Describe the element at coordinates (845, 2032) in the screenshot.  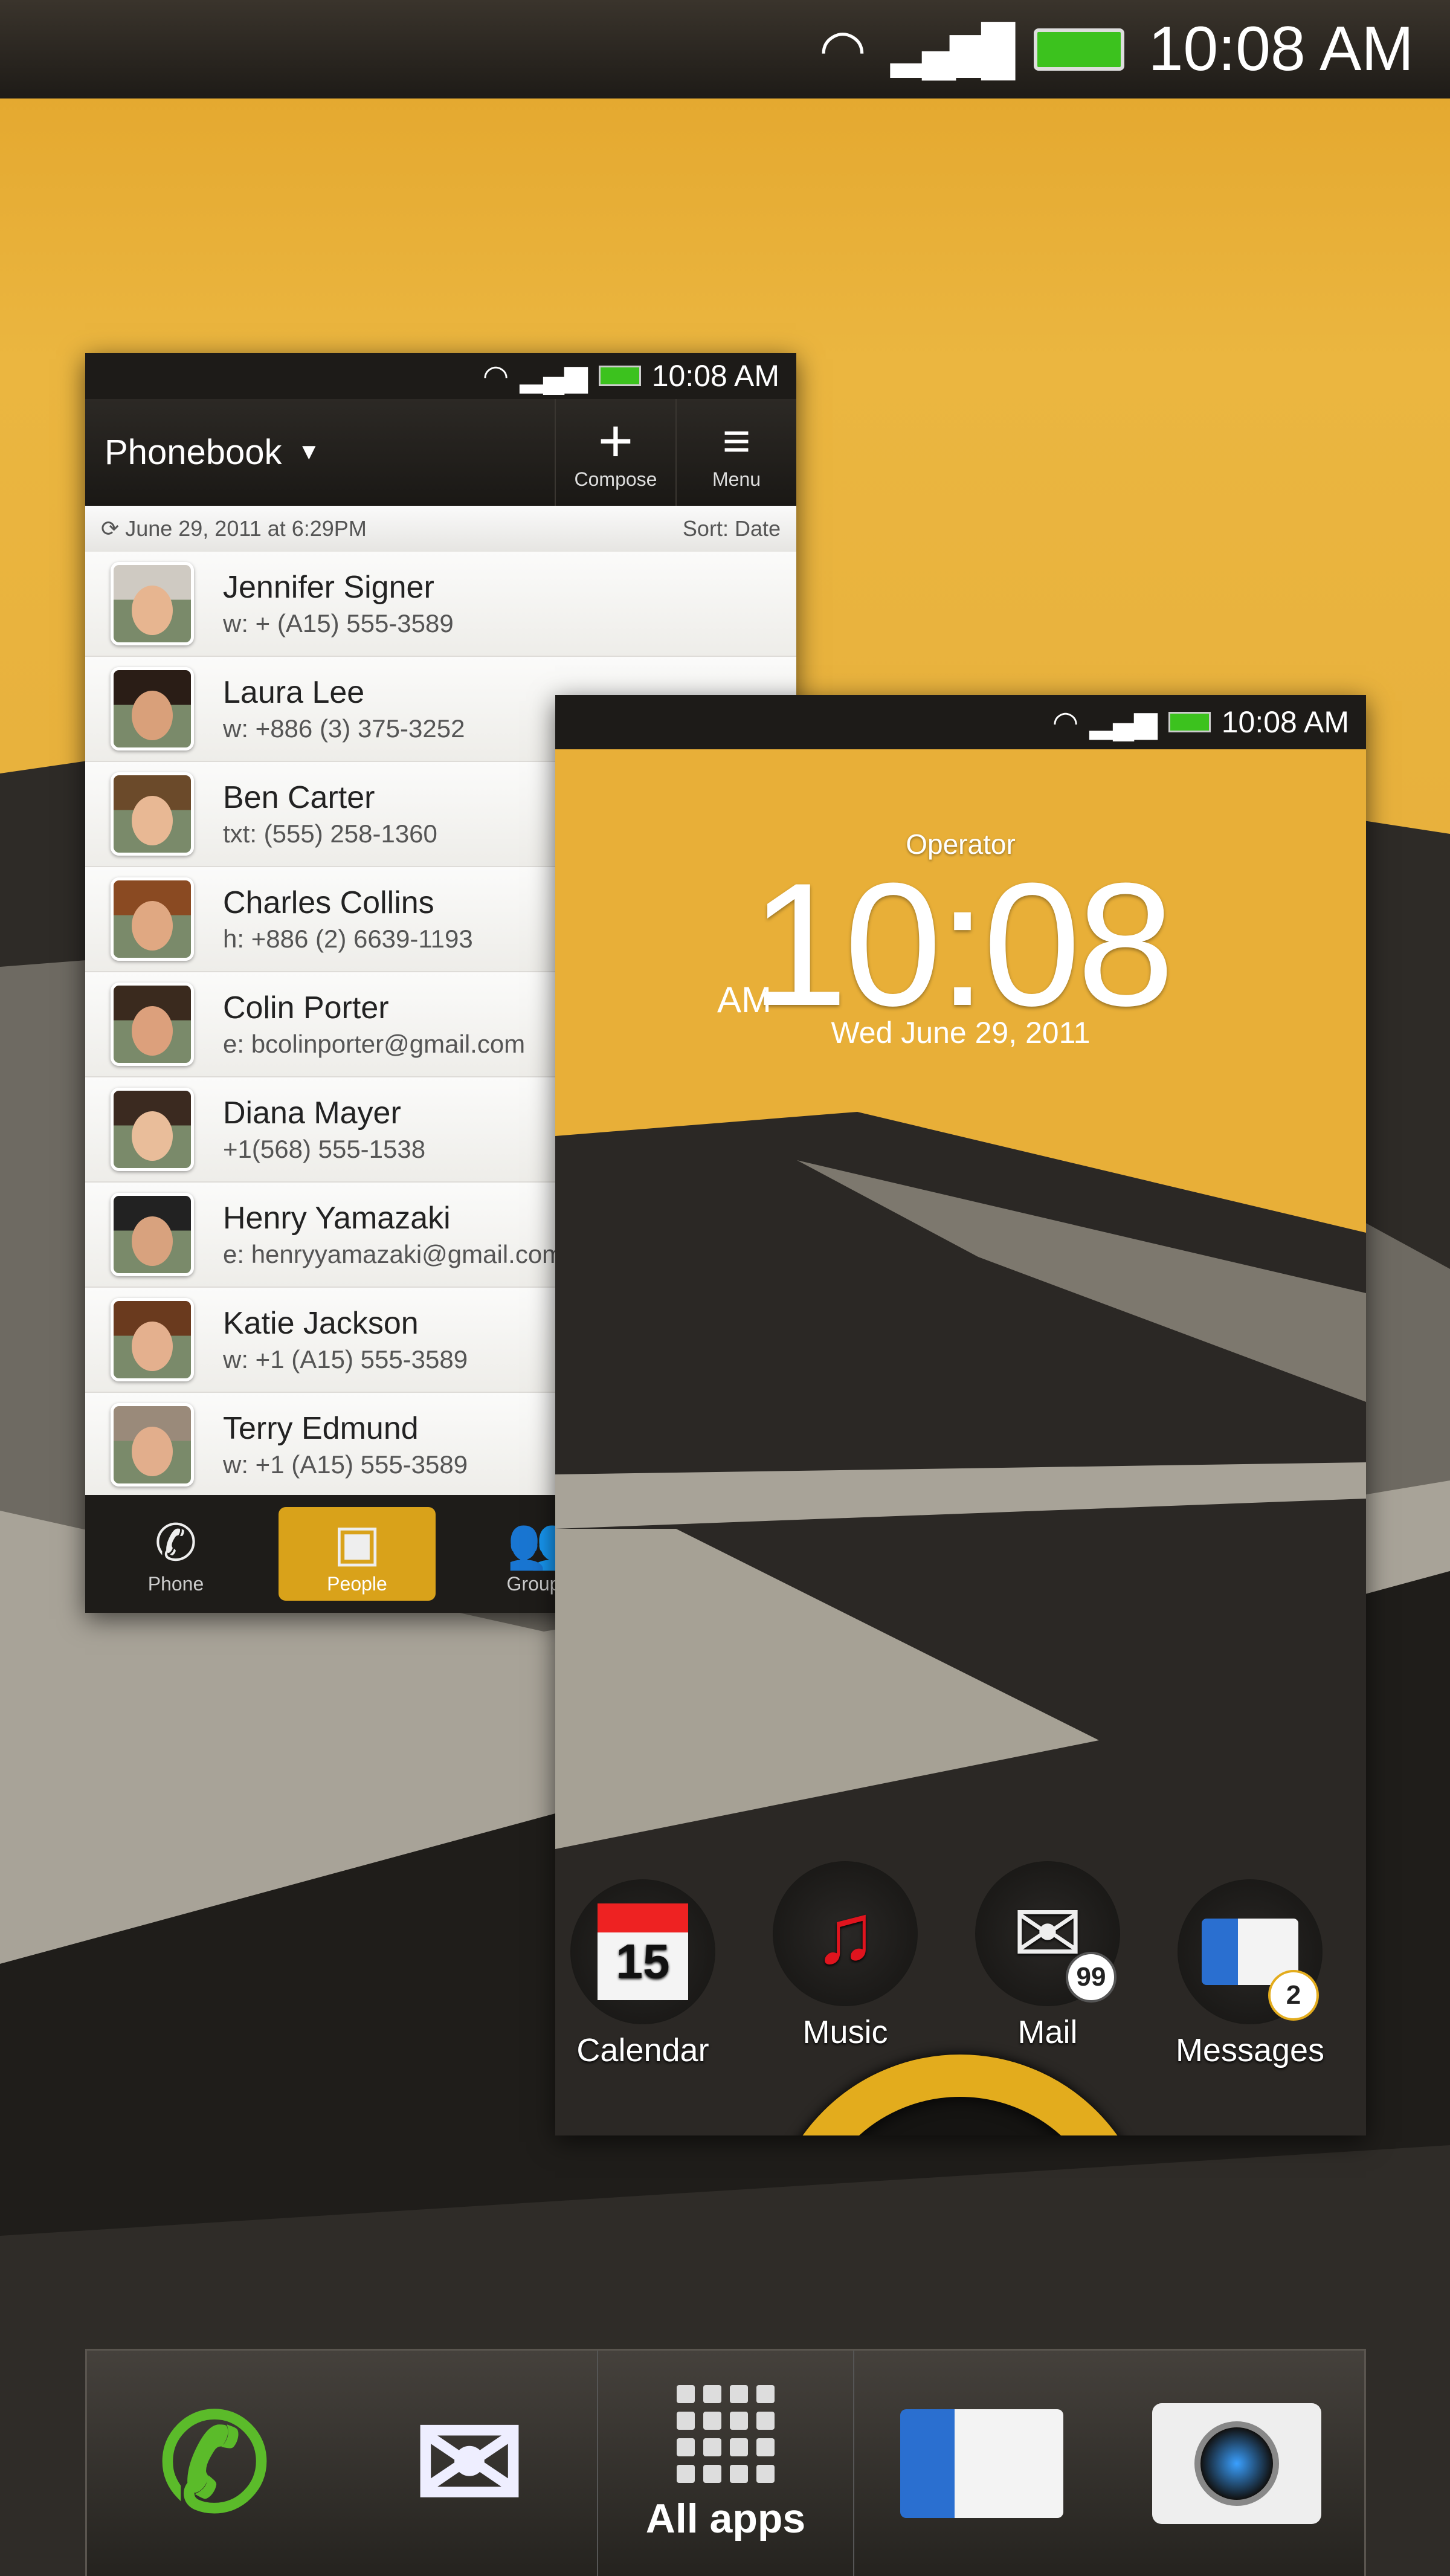
I see `app-label: Music` at that location.